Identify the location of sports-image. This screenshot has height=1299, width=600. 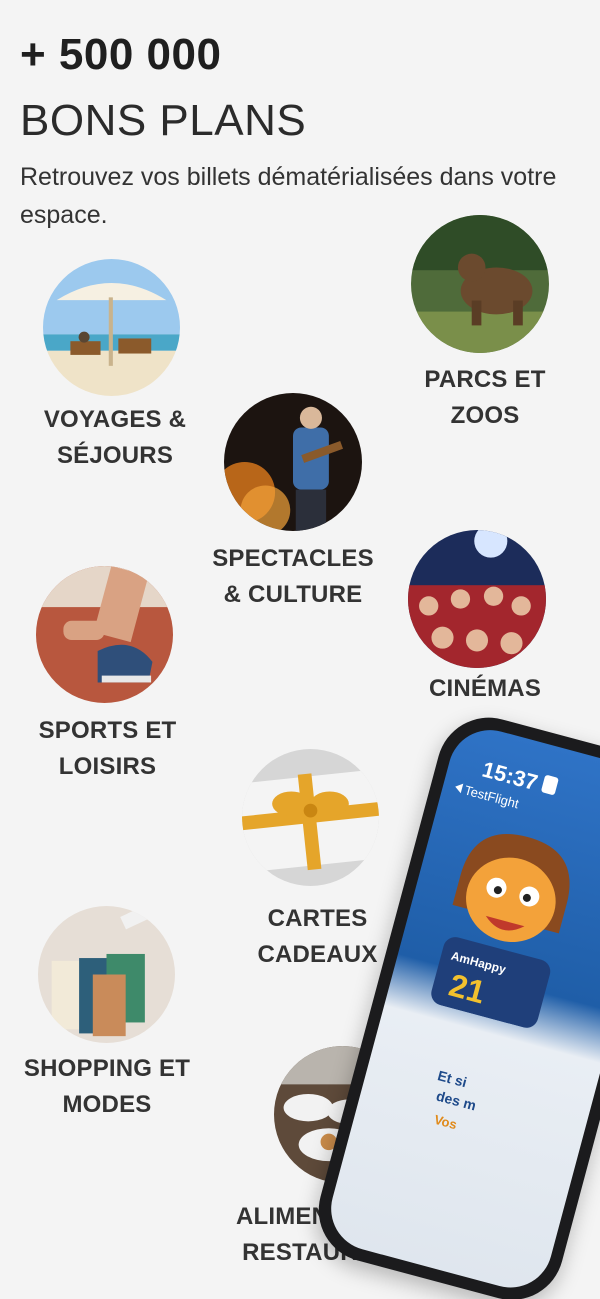
(104, 634).